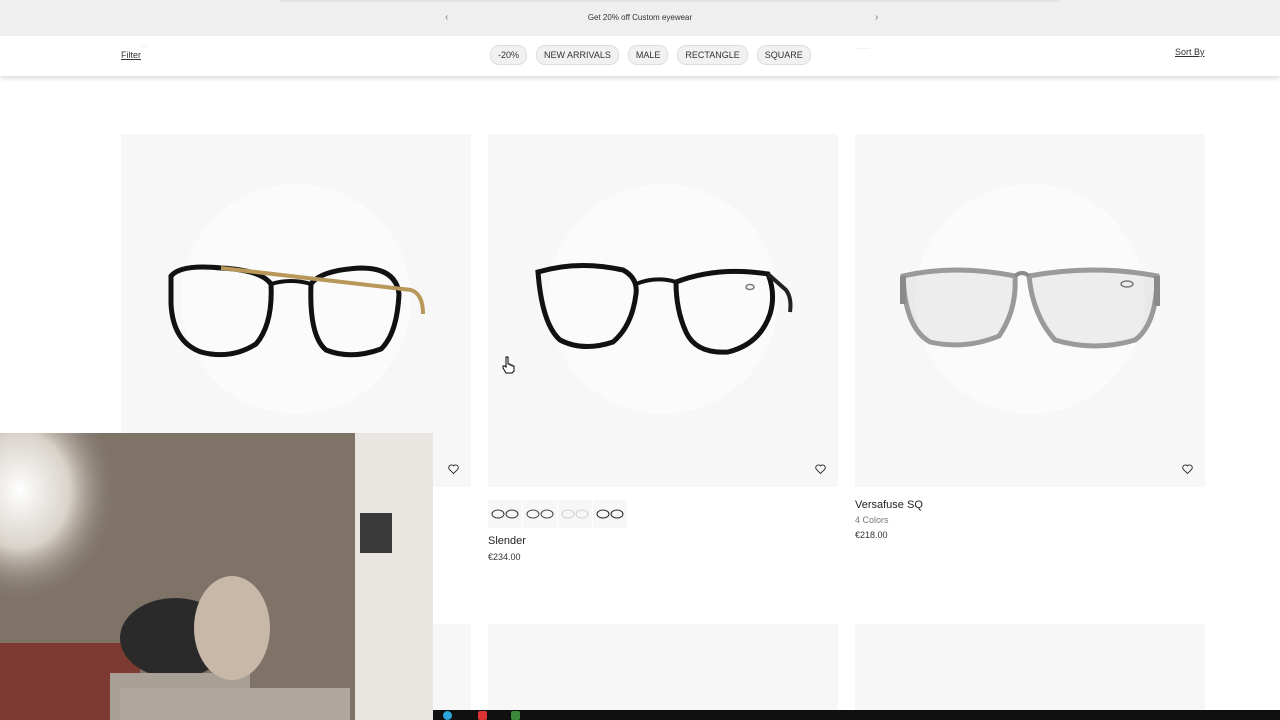 Image resolution: width=1280 pixels, height=720 pixels. I want to click on color-swatches, so click(557, 514).